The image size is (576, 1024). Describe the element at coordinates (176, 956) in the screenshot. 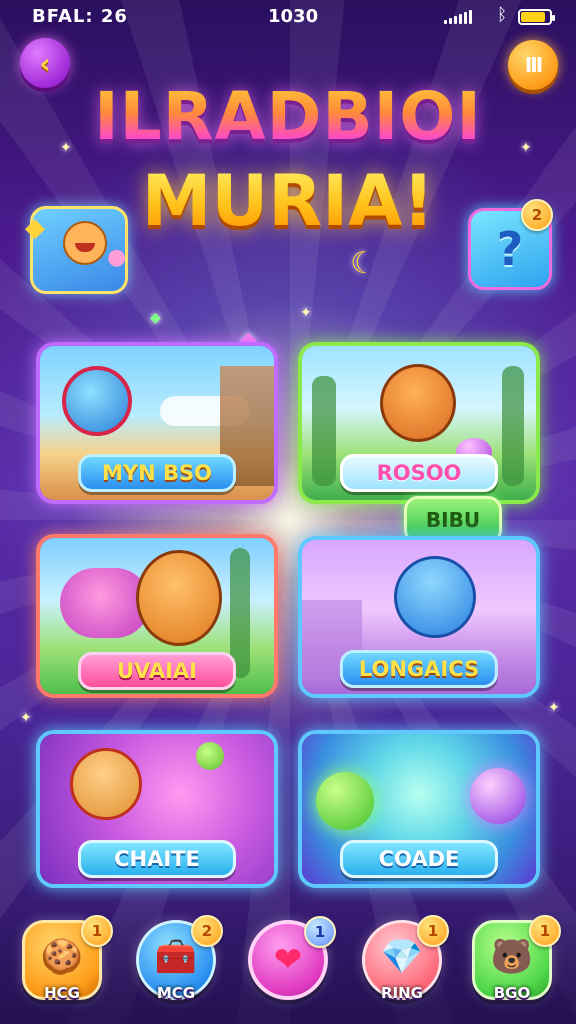

I see `treasure-chest-icon: 🧰` at that location.